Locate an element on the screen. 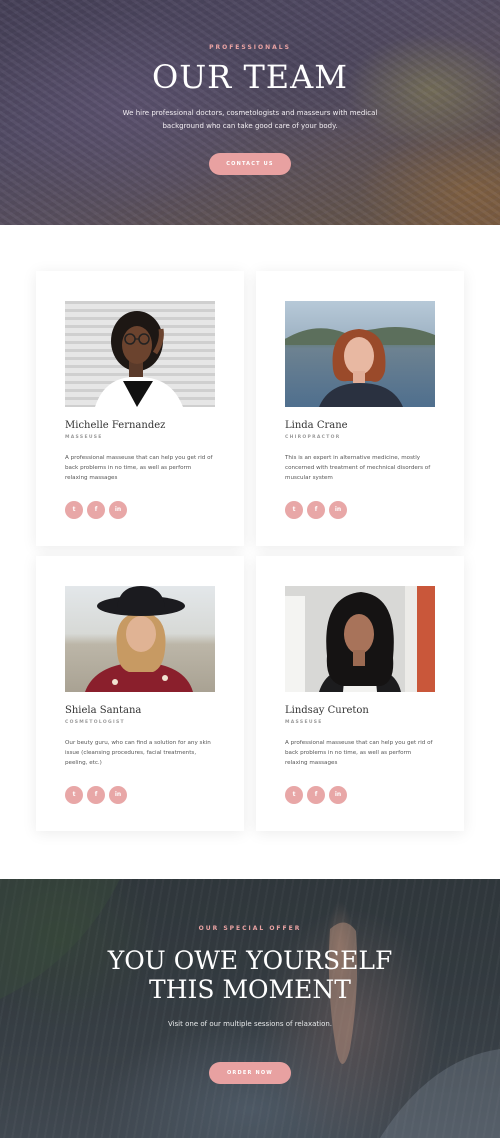  member-name: Michelle Fernandez is located at coordinates (115, 425).